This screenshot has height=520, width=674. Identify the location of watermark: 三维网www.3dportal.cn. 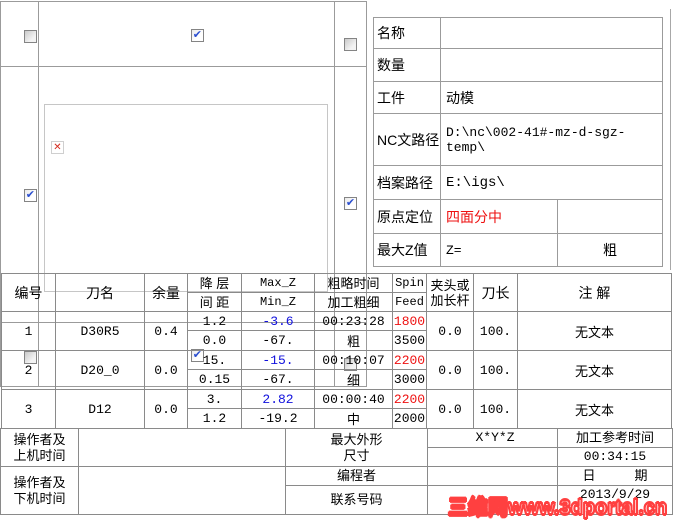
(557, 508).